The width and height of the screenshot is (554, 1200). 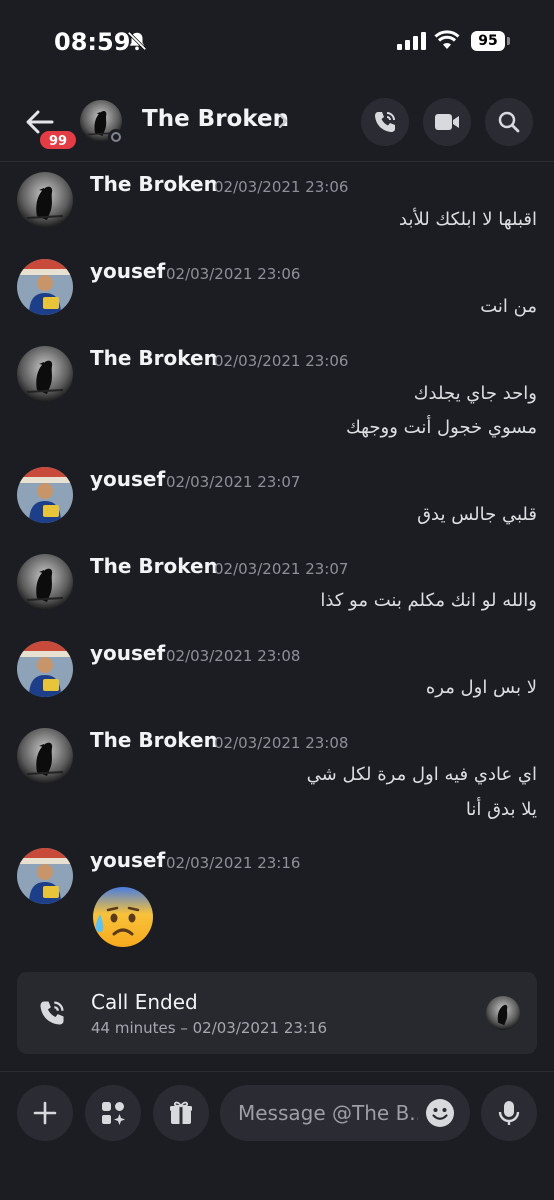 What do you see at coordinates (277, 43) in the screenshot?
I see `status-bar: 08:59 95` at bounding box center [277, 43].